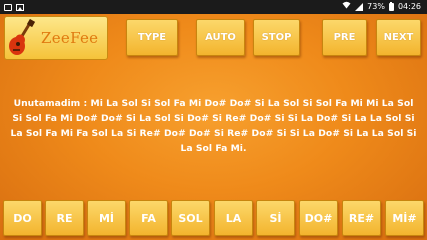 The image size is (427, 240). Describe the element at coordinates (376, 6) in the screenshot. I see `battery-percent: 73%` at that location.